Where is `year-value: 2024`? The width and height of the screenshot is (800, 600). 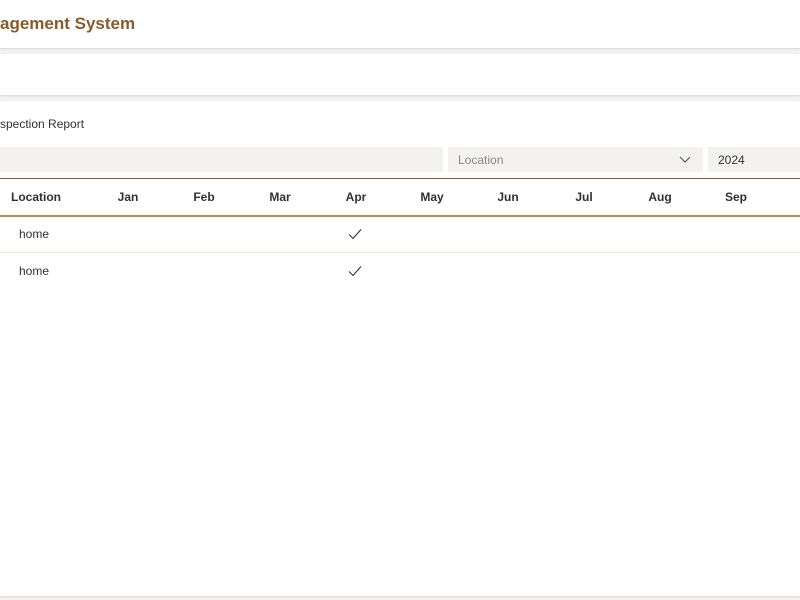 year-value: 2024 is located at coordinates (731, 160).